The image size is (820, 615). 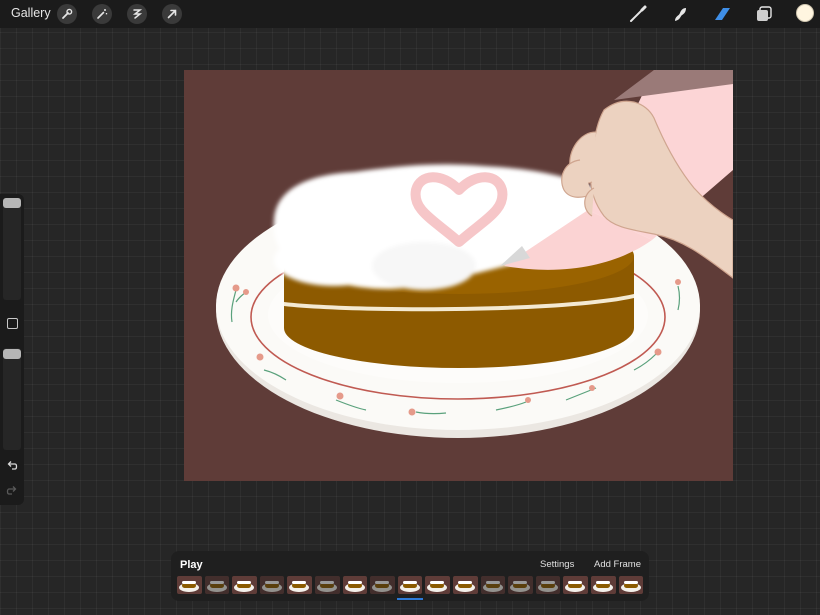 What do you see at coordinates (680, 14) in the screenshot?
I see `smudge-icon` at bounding box center [680, 14].